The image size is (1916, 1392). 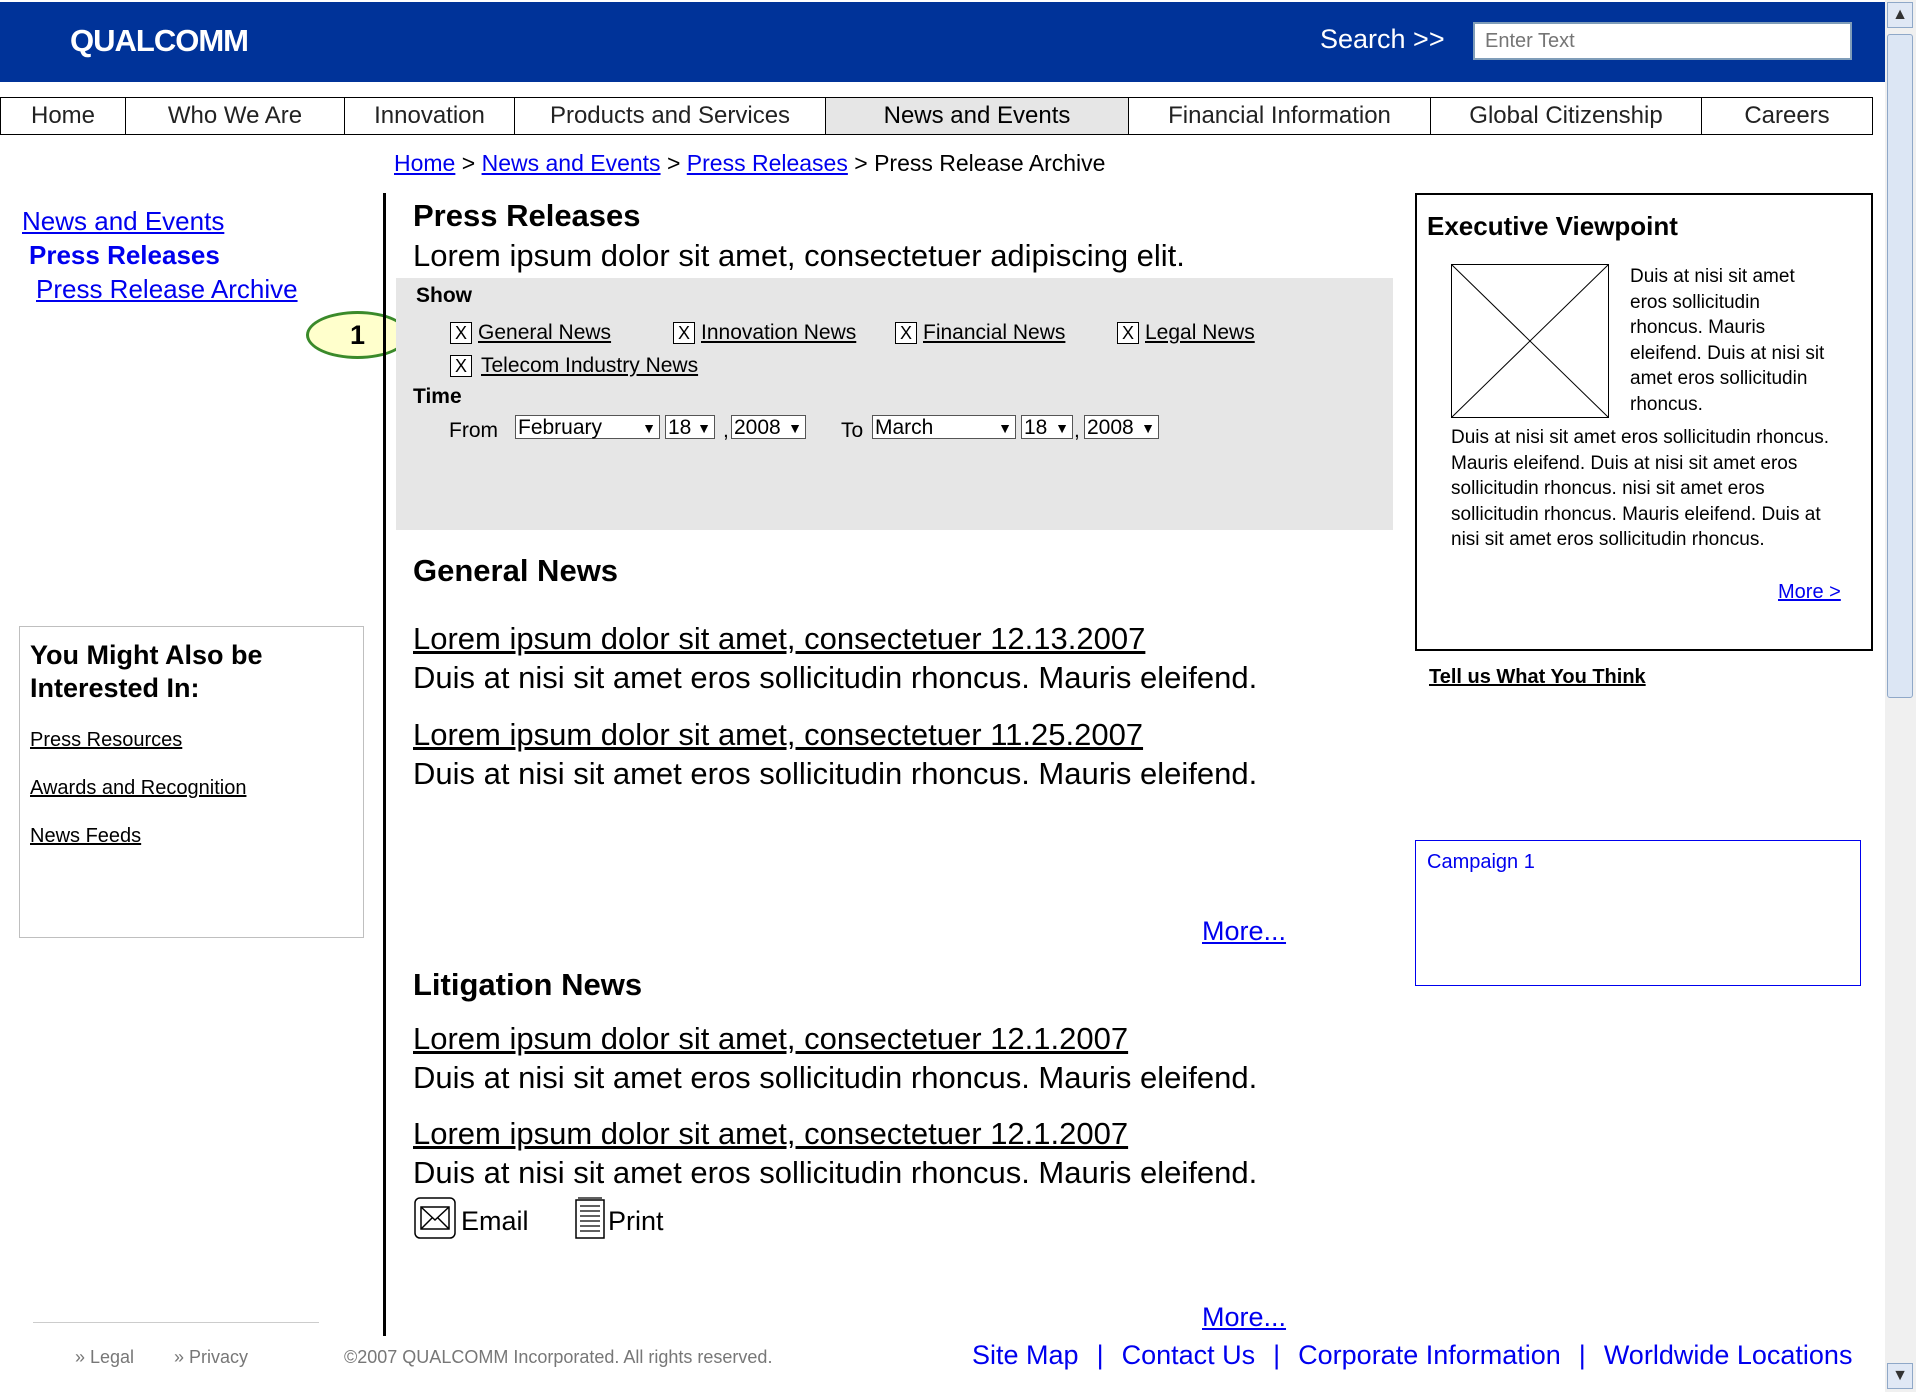 I want to click on campaign-label: Campaign 1, so click(x=1481, y=862).